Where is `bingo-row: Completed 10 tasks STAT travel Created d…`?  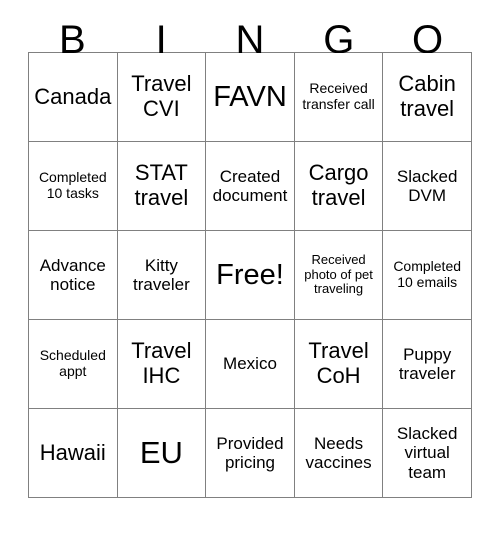
bingo-row: Completed 10 tasks STAT travel Created d… is located at coordinates (250, 186).